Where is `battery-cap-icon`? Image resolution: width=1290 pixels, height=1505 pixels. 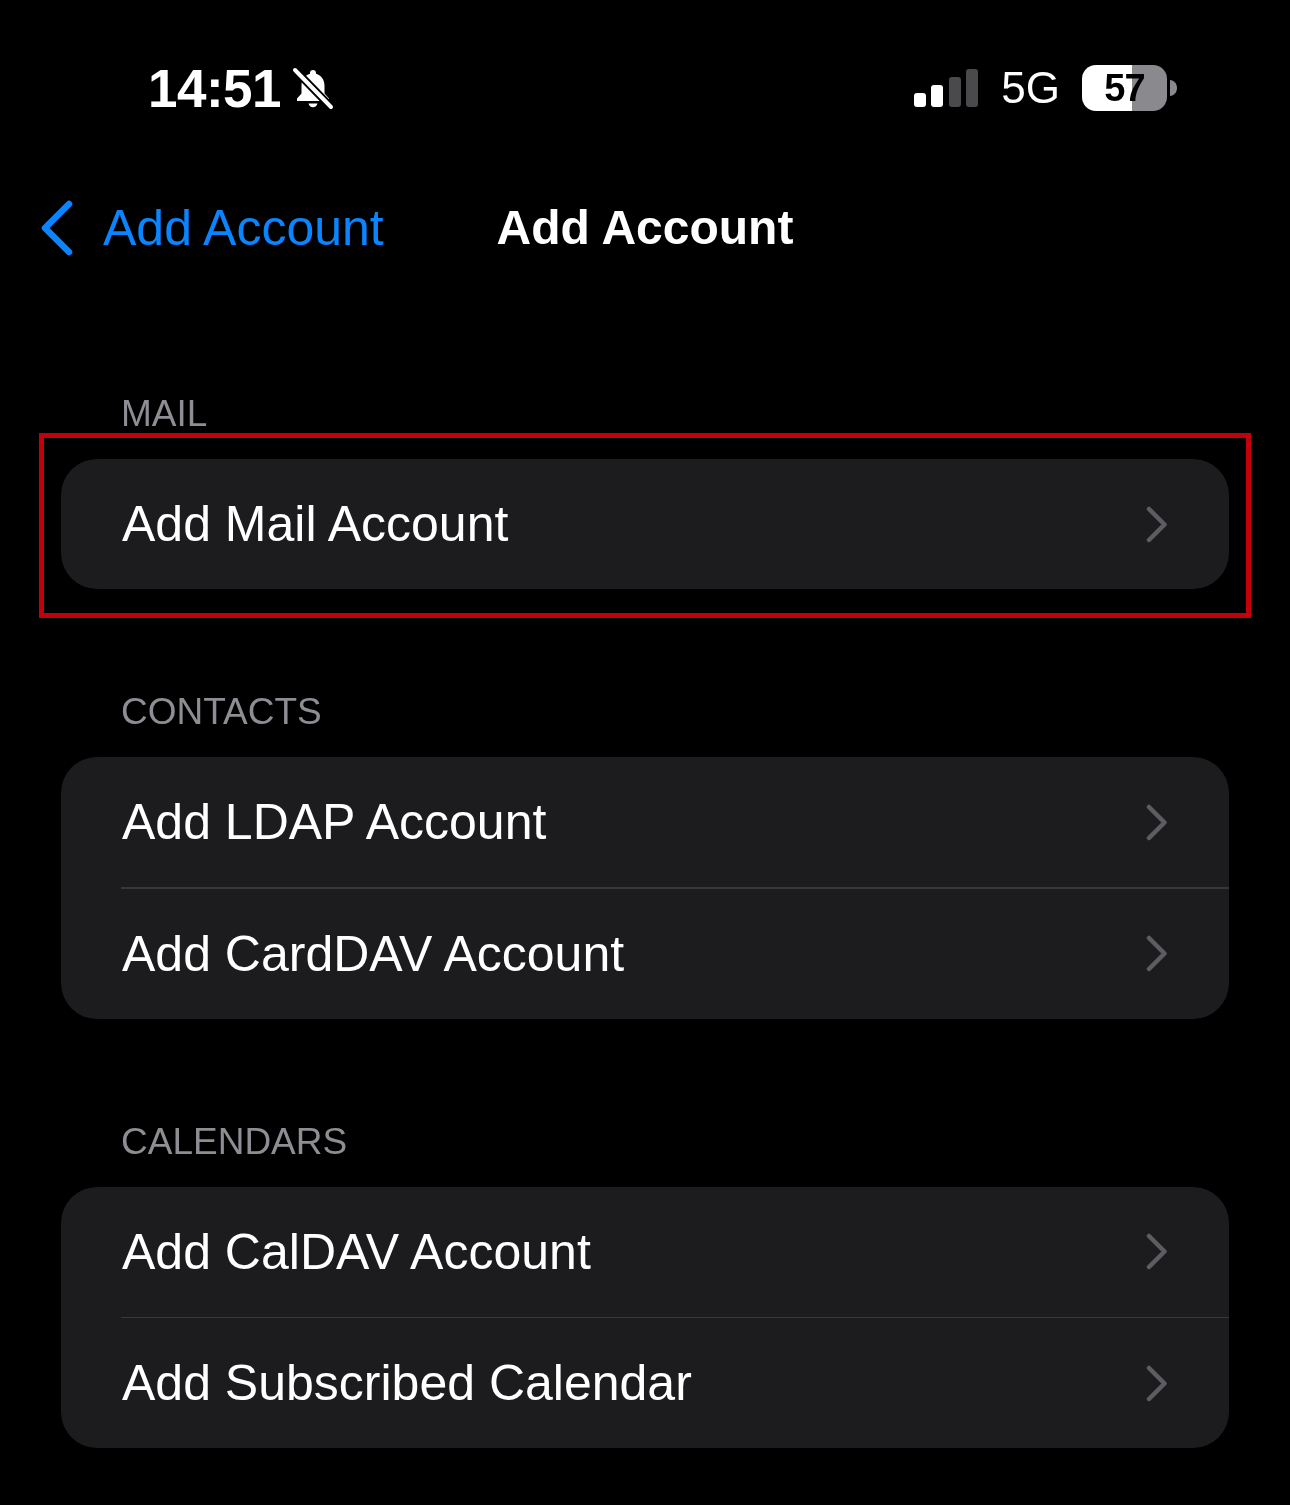 battery-cap-icon is located at coordinates (1173, 88).